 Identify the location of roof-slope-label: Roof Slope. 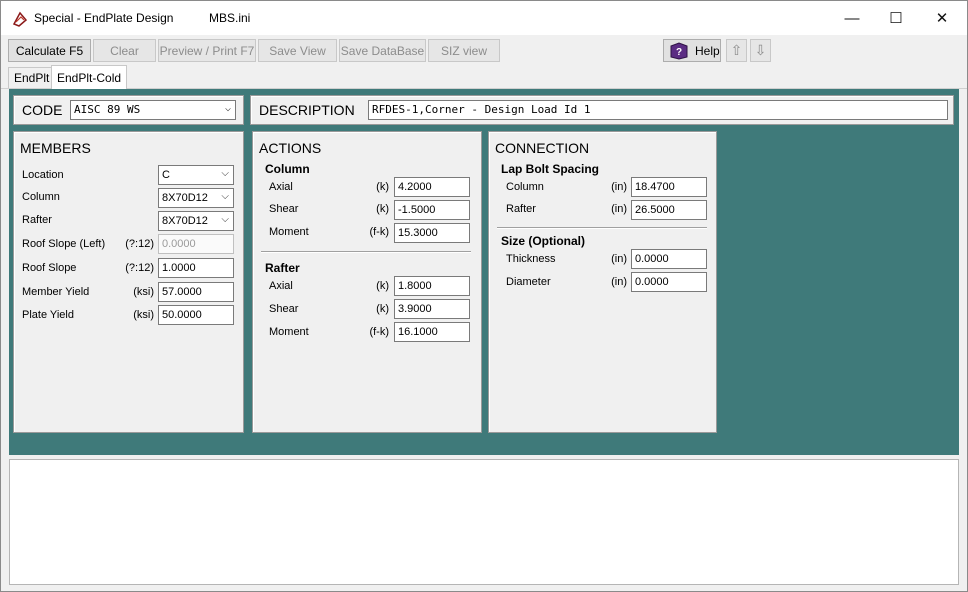
(49, 268).